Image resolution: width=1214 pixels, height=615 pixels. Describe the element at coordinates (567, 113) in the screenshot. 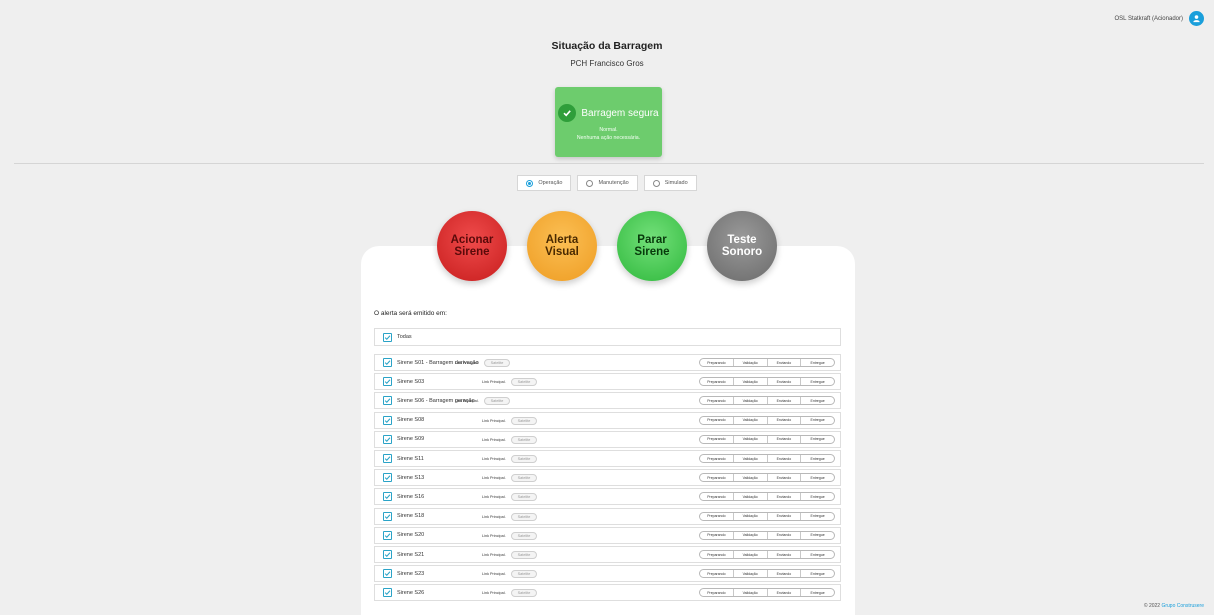

I see `check-circle-icon` at that location.